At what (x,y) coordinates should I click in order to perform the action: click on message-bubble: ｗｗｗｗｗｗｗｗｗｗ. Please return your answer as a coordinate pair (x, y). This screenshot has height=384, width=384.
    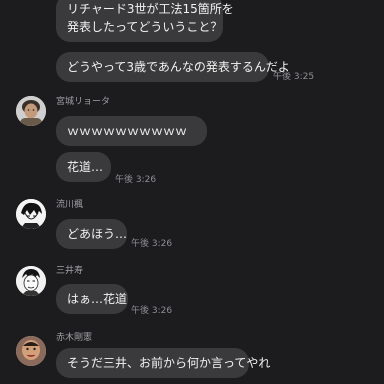
    Looking at the image, I should click on (131, 131).